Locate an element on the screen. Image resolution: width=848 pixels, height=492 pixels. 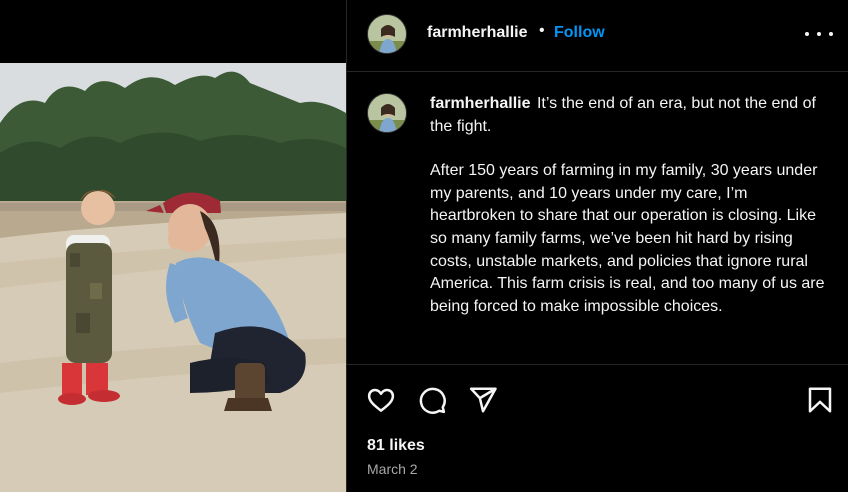
heart-icon is located at coordinates (381, 400).